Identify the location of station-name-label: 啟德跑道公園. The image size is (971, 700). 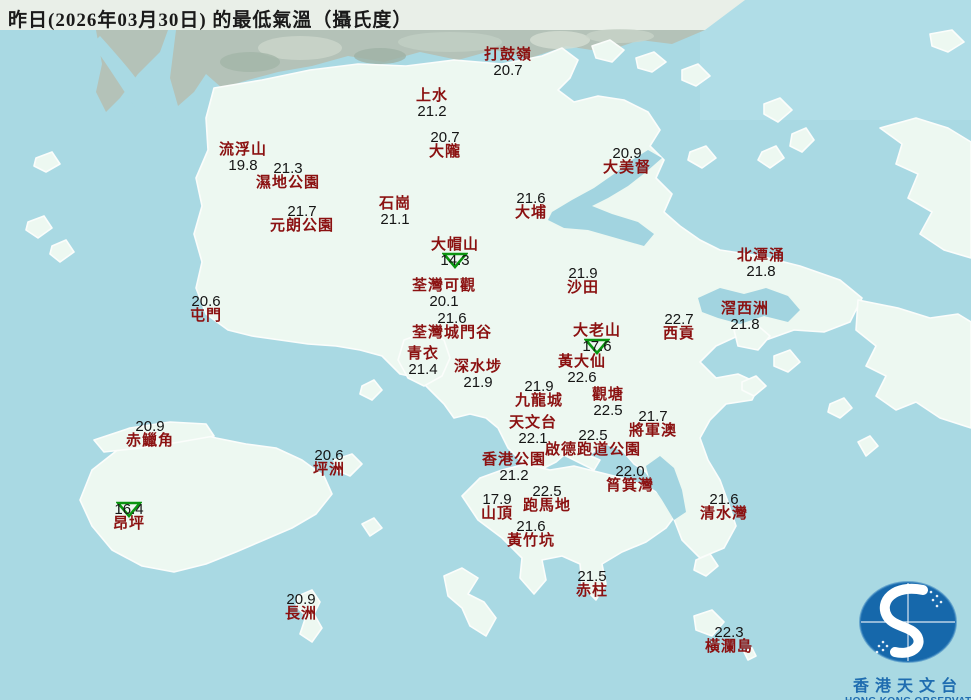
(593, 450).